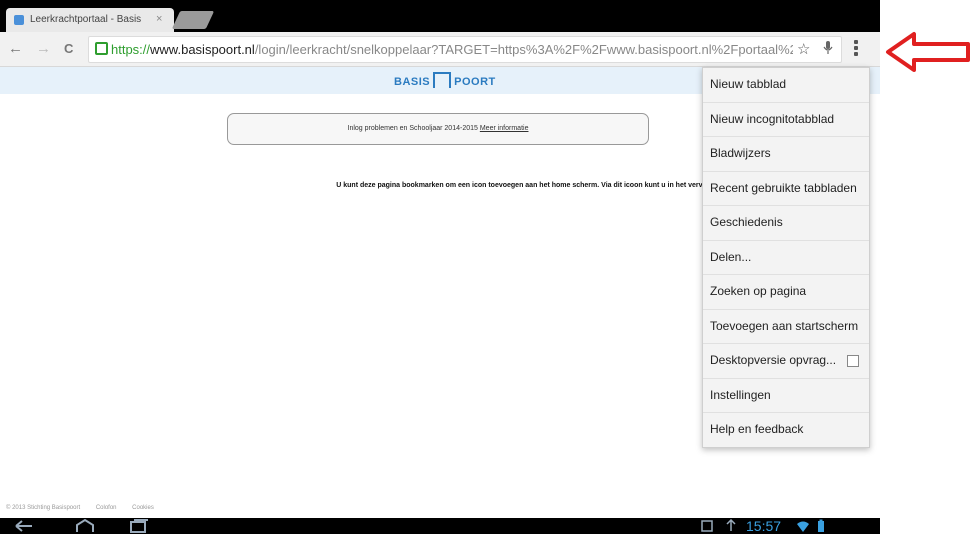 This screenshot has width=974, height=534. What do you see at coordinates (828, 50) in the screenshot?
I see `microphone-icon` at bounding box center [828, 50].